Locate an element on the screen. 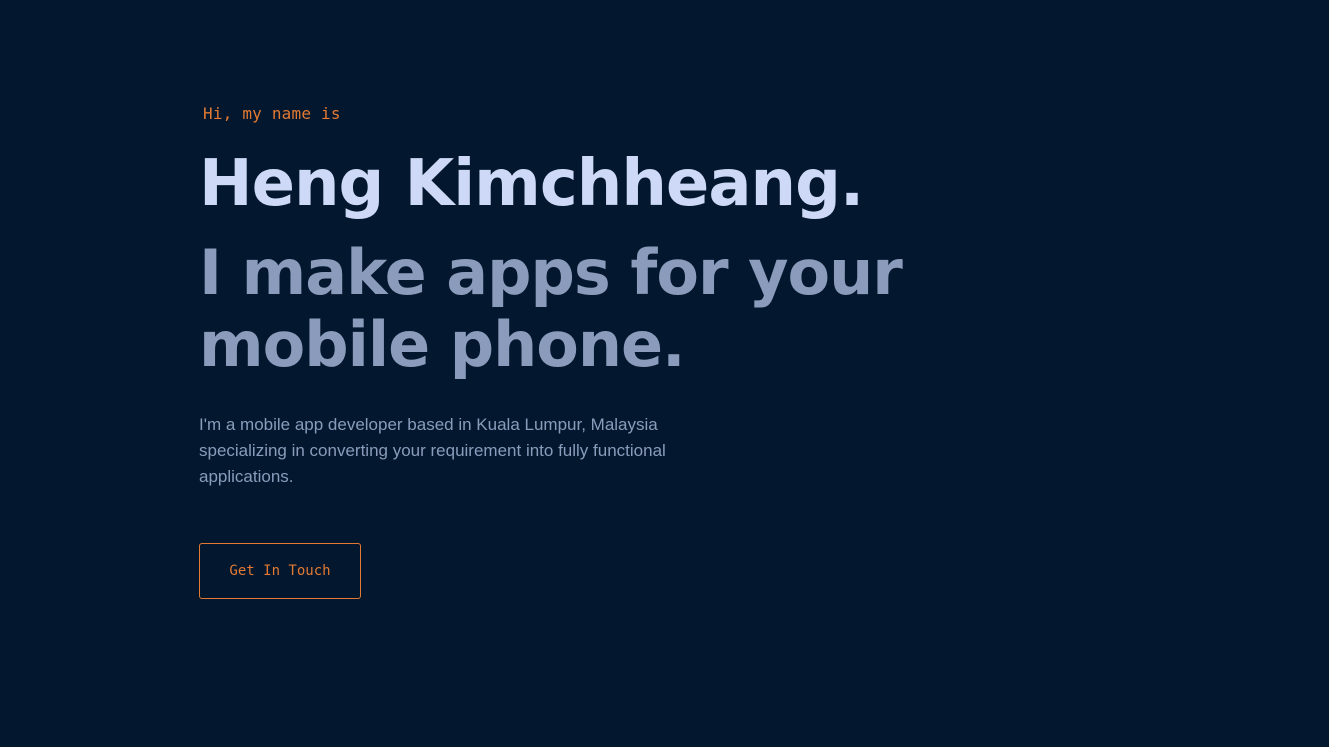 The image size is (1329, 747). get-in-touch-button: Get In Touch is located at coordinates (280, 571).